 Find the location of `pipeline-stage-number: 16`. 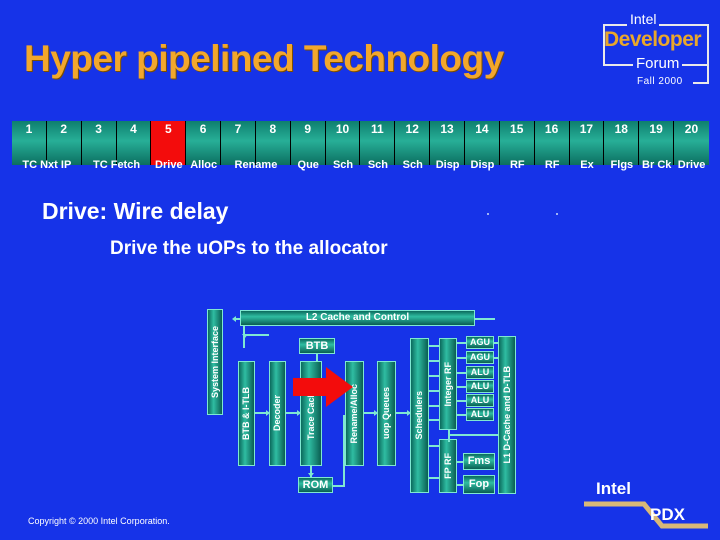

pipeline-stage-number: 16 is located at coordinates (551, 129).